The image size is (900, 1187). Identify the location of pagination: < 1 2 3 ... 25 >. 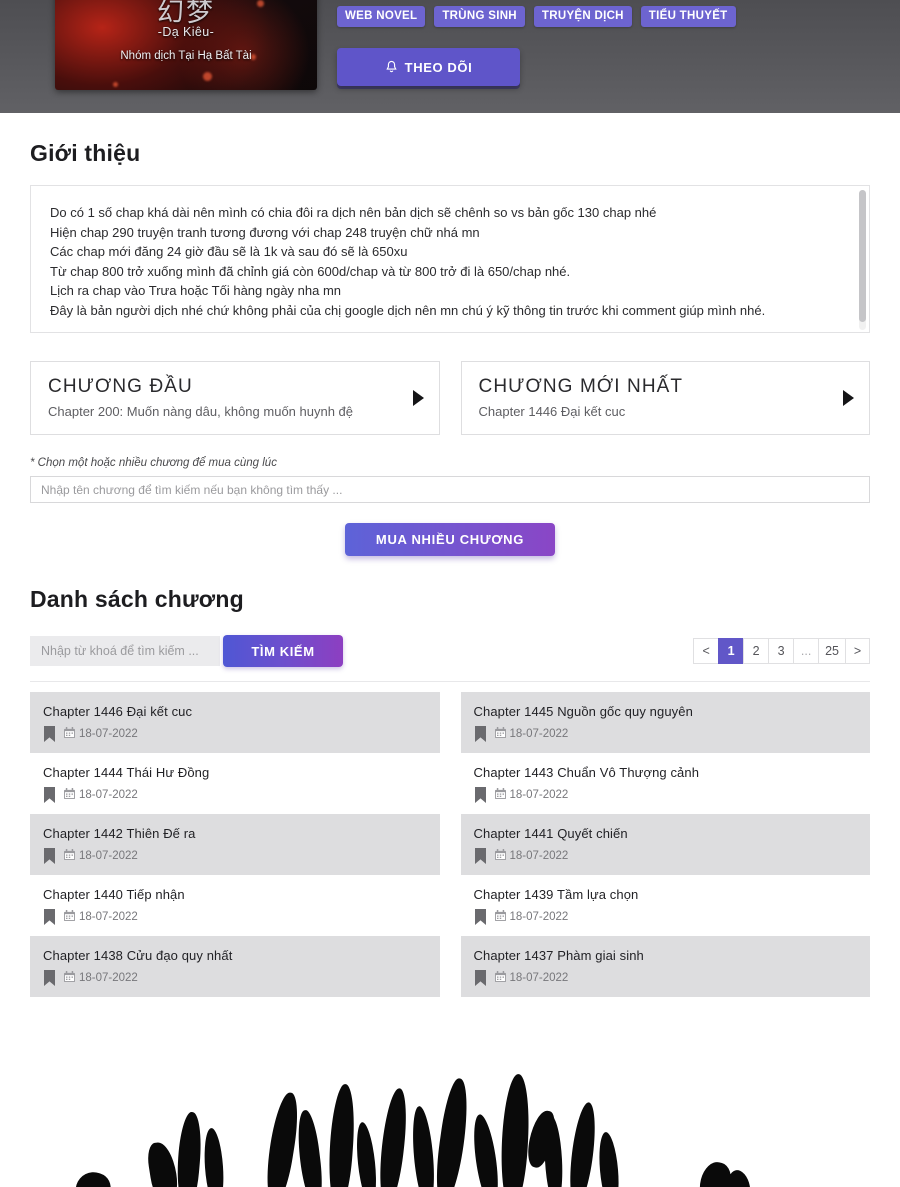
(781, 651).